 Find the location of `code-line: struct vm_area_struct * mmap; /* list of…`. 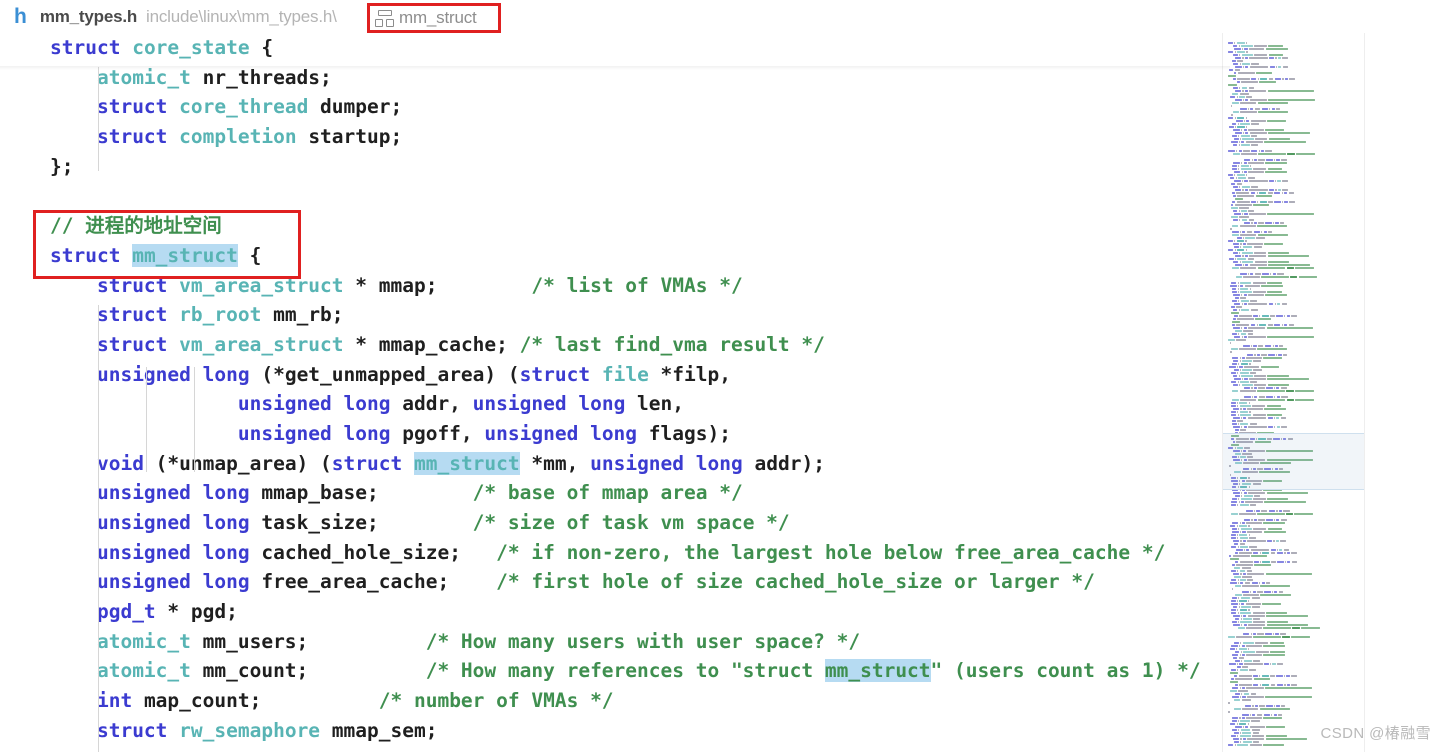

code-line: struct vm_area_struct * mmap; /* list of… is located at coordinates (615, 286).